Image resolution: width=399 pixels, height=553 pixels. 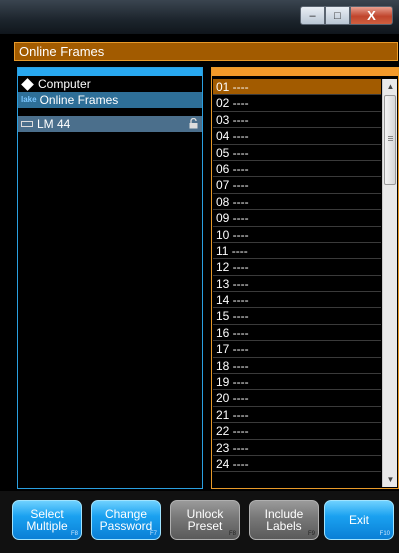 What do you see at coordinates (110, 72) in the screenshot?
I see `left-panel-header` at bounding box center [110, 72].